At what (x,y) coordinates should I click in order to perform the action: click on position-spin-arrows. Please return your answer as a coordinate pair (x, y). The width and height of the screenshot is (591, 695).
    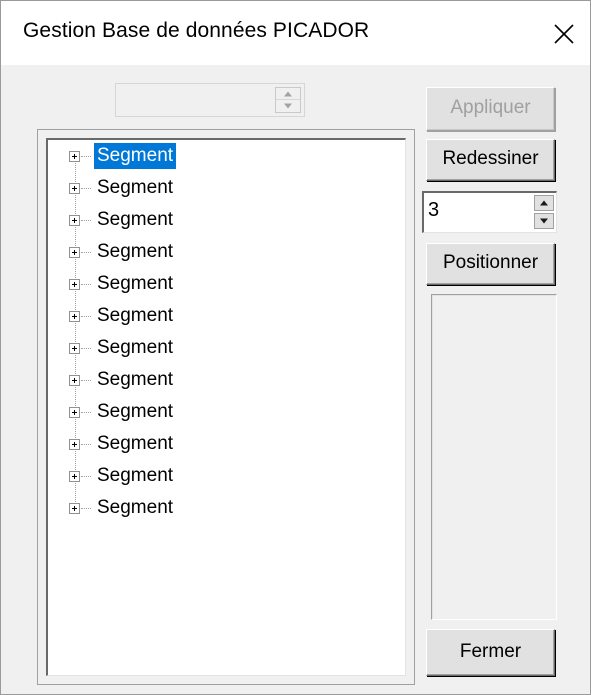
    Looking at the image, I should click on (544, 212).